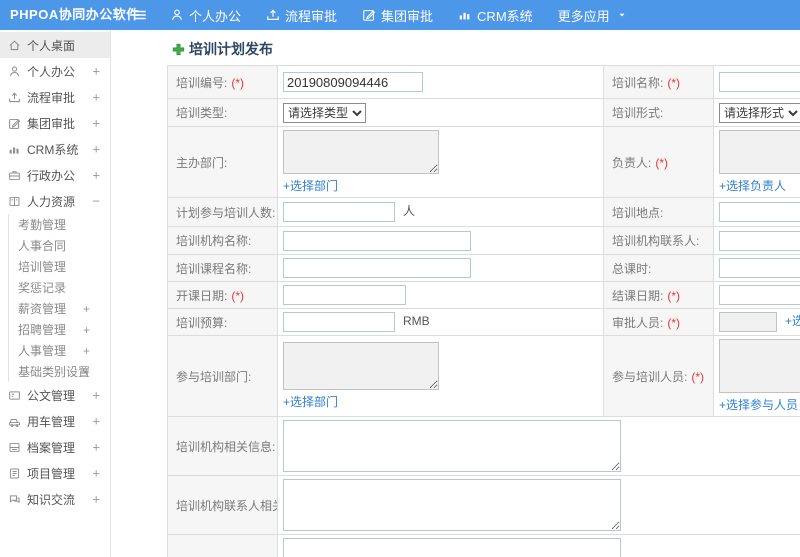 The width and height of the screenshot is (800, 557). What do you see at coordinates (759, 268) in the screenshot?
I see `total-hours-input` at bounding box center [759, 268].